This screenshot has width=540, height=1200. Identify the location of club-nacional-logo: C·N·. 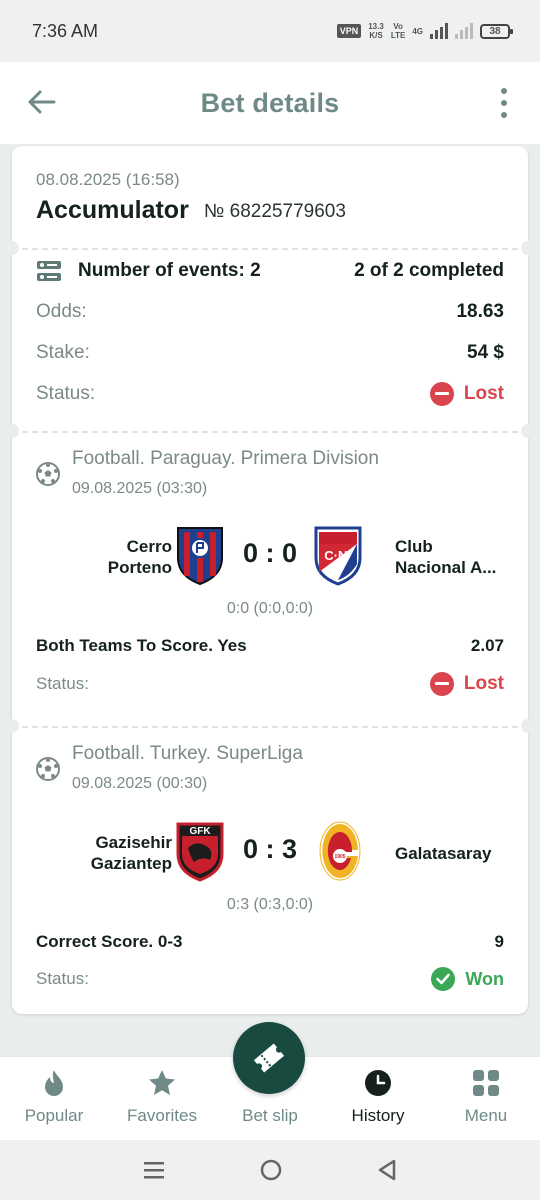
(338, 556).